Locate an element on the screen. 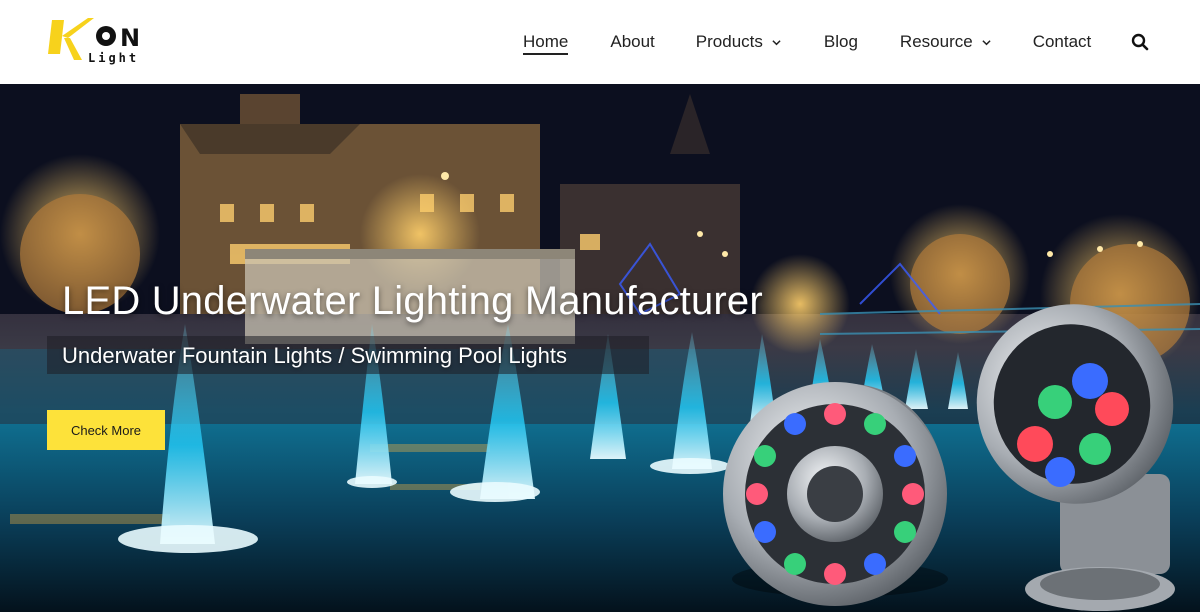 This screenshot has height=612, width=1200. nav-item-contact: Contact is located at coordinates (1062, 42).